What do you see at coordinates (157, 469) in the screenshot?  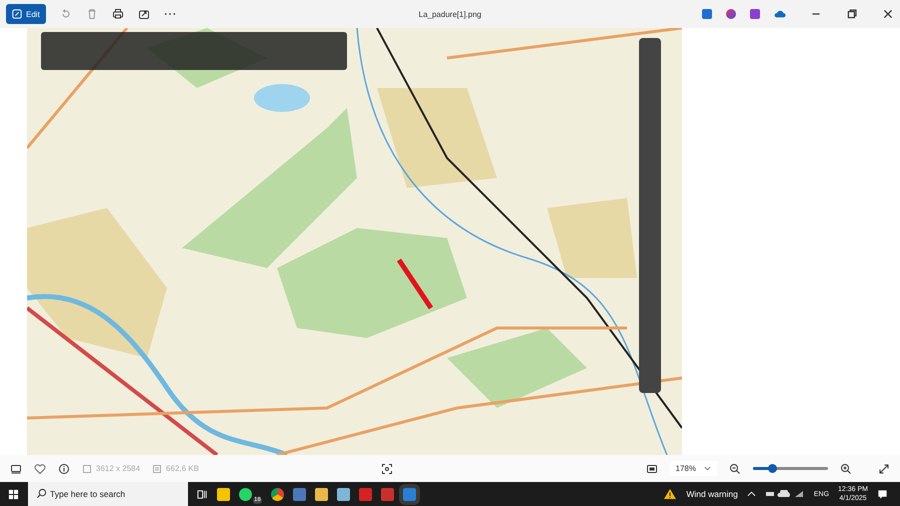 I see `file-size-icon` at bounding box center [157, 469].